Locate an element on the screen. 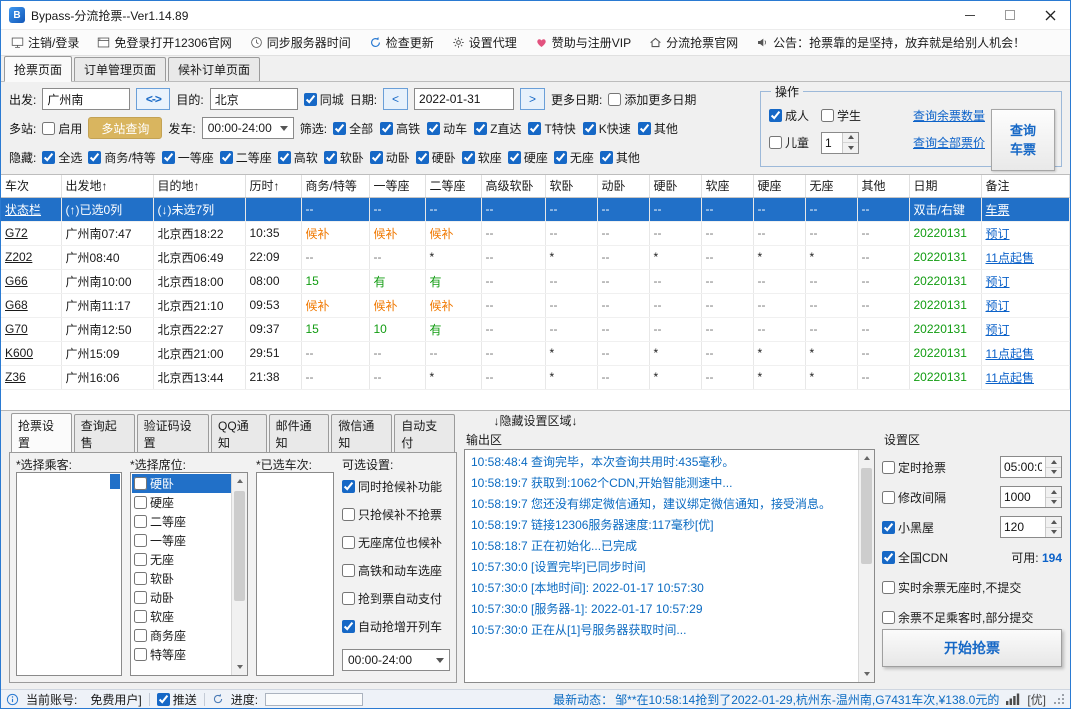 This screenshot has width=1071, height=709. hide-11-checkbox is located at coordinates (606, 157).